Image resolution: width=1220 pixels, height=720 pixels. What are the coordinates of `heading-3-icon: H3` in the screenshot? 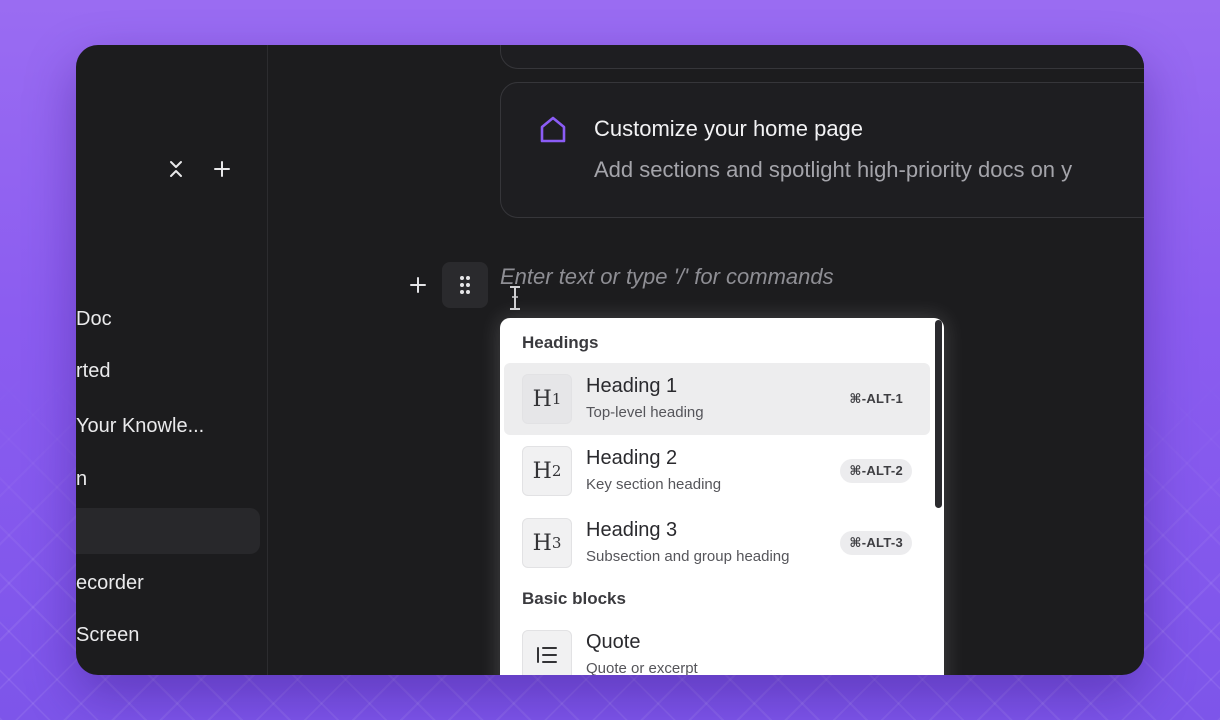 It's located at (547, 543).